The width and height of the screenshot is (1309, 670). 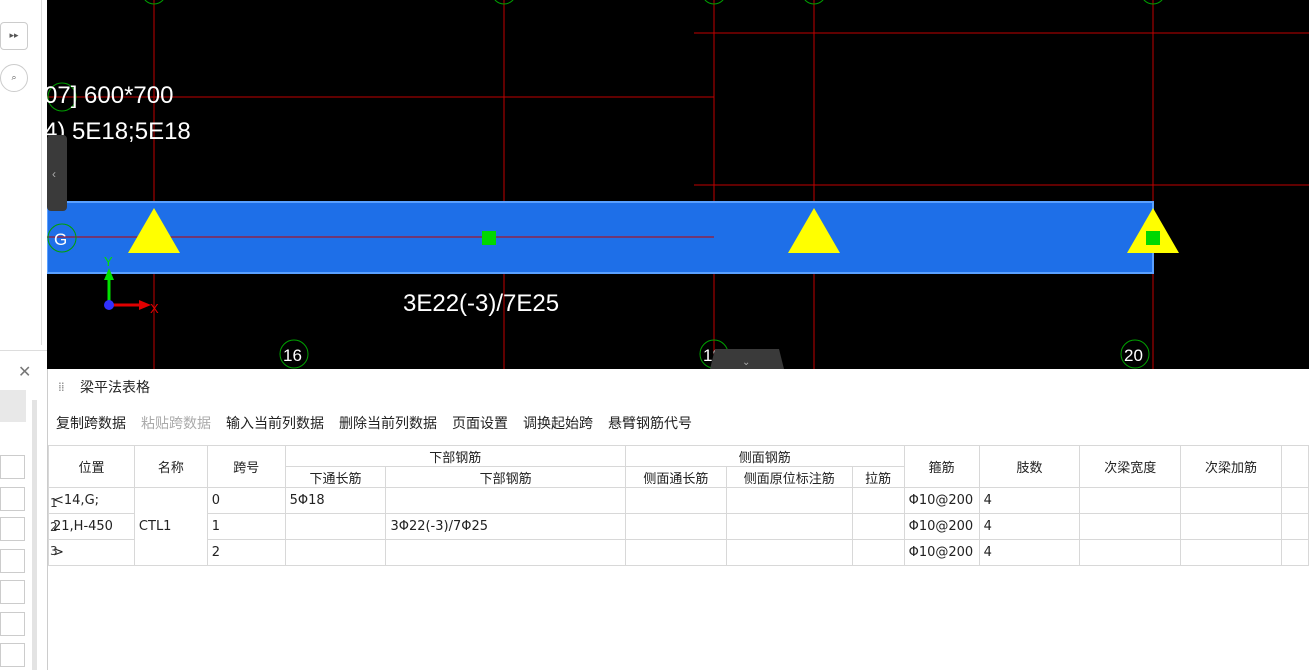 I want to click on input-column-button: 输入当前列数据, so click(x=275, y=423).